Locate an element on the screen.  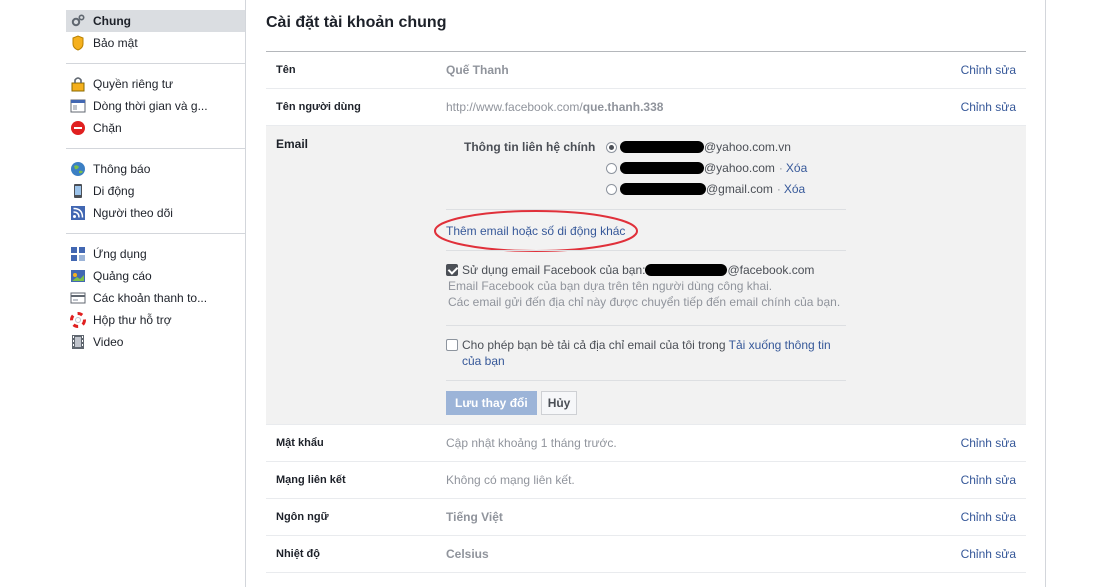
sidebar-item-privacy: Quyền riêng tư is located at coordinates (155, 84).